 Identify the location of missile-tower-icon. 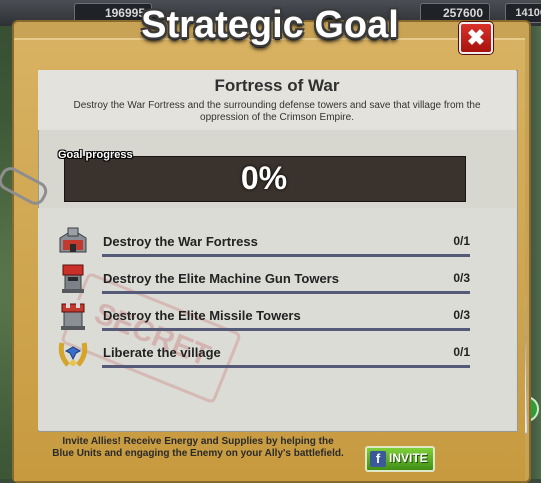
(73, 315).